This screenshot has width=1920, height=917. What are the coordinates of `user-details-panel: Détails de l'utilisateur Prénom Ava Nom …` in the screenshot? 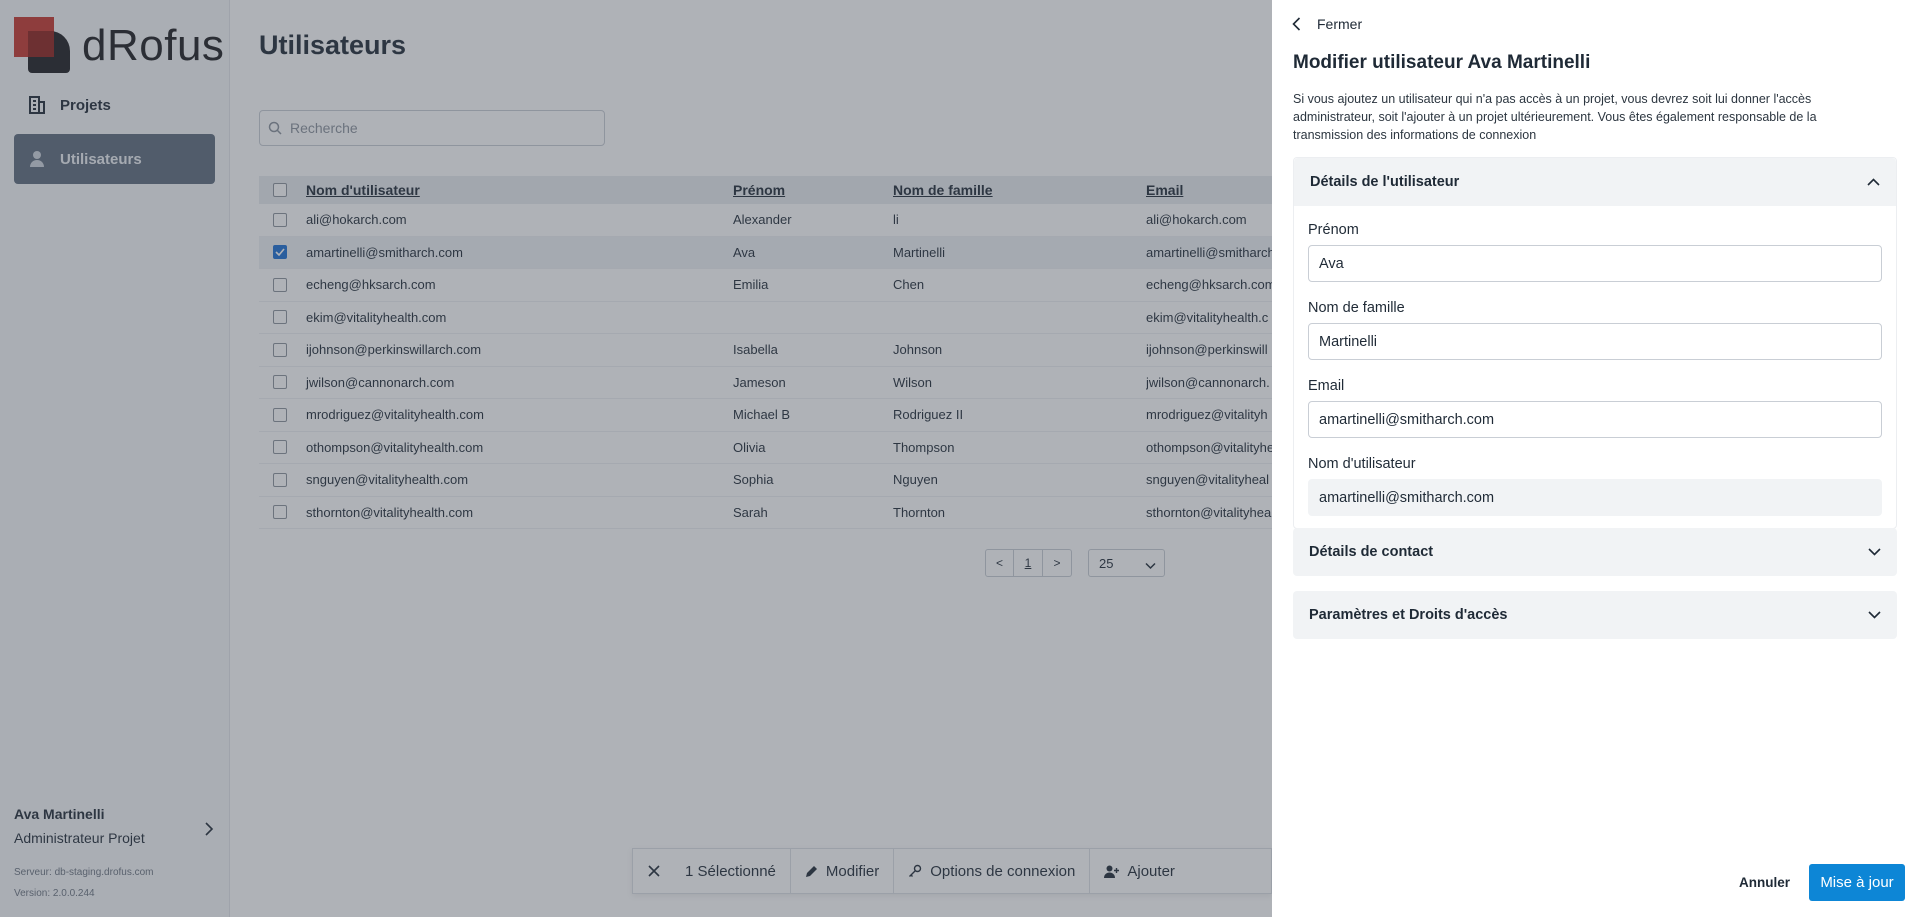 It's located at (1595, 343).